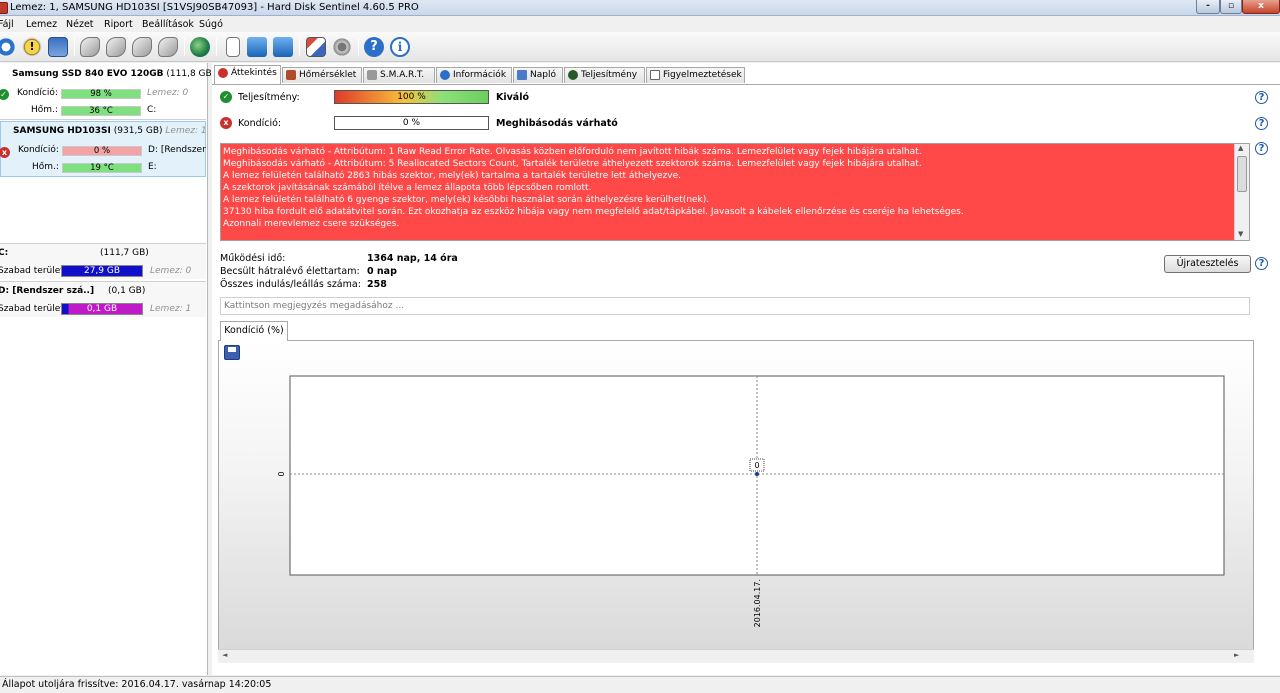 Image resolution: width=1280 pixels, height=693 pixels. Describe the element at coordinates (118, 24) in the screenshot. I see `menu-report: Riport` at that location.